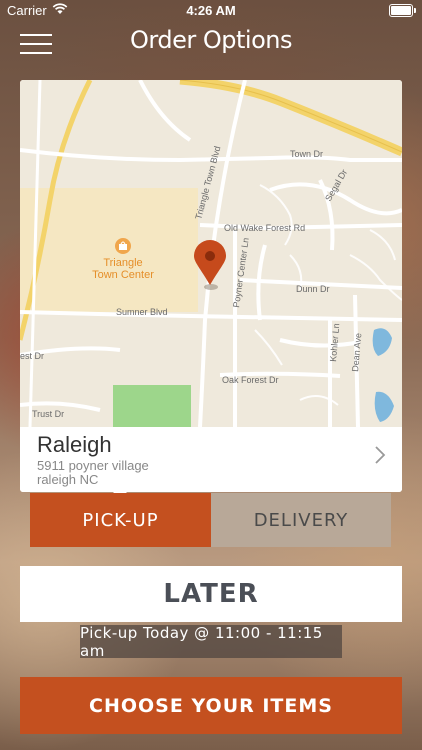  I want to click on map-street-label: Town Dr, so click(306, 154).